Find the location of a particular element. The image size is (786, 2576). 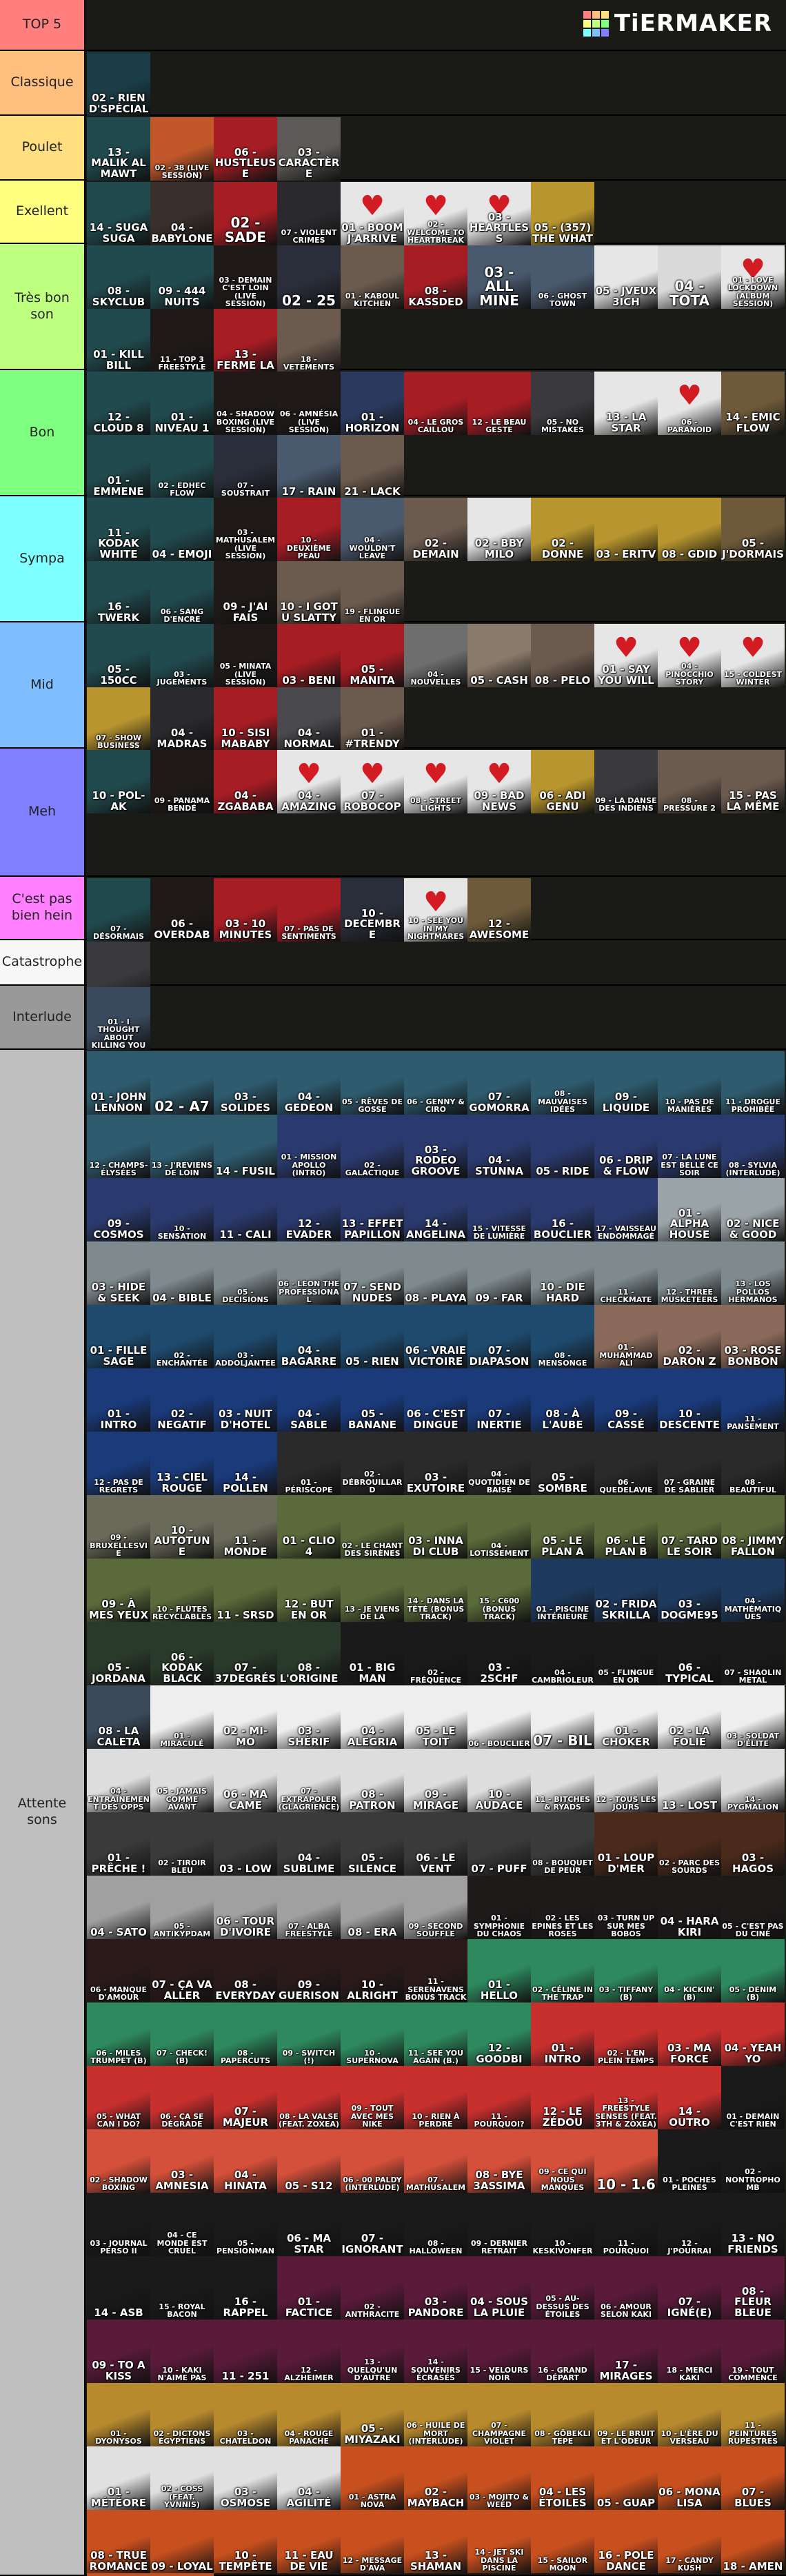

song-tile: 04 - BAGARRE is located at coordinates (309, 1336).